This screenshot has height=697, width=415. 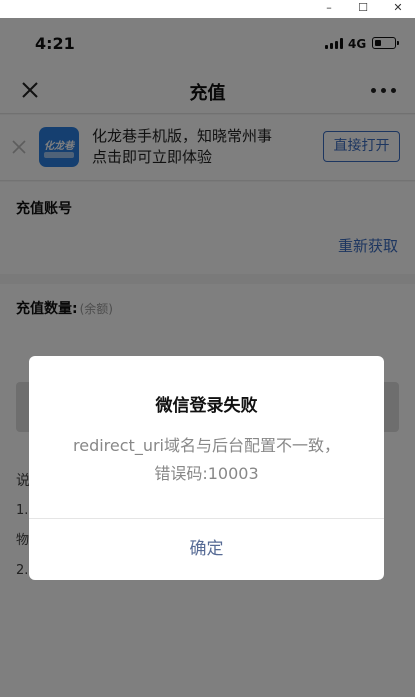 What do you see at coordinates (207, 9) in the screenshot?
I see `window-titlebar: – ☐ ✕` at bounding box center [207, 9].